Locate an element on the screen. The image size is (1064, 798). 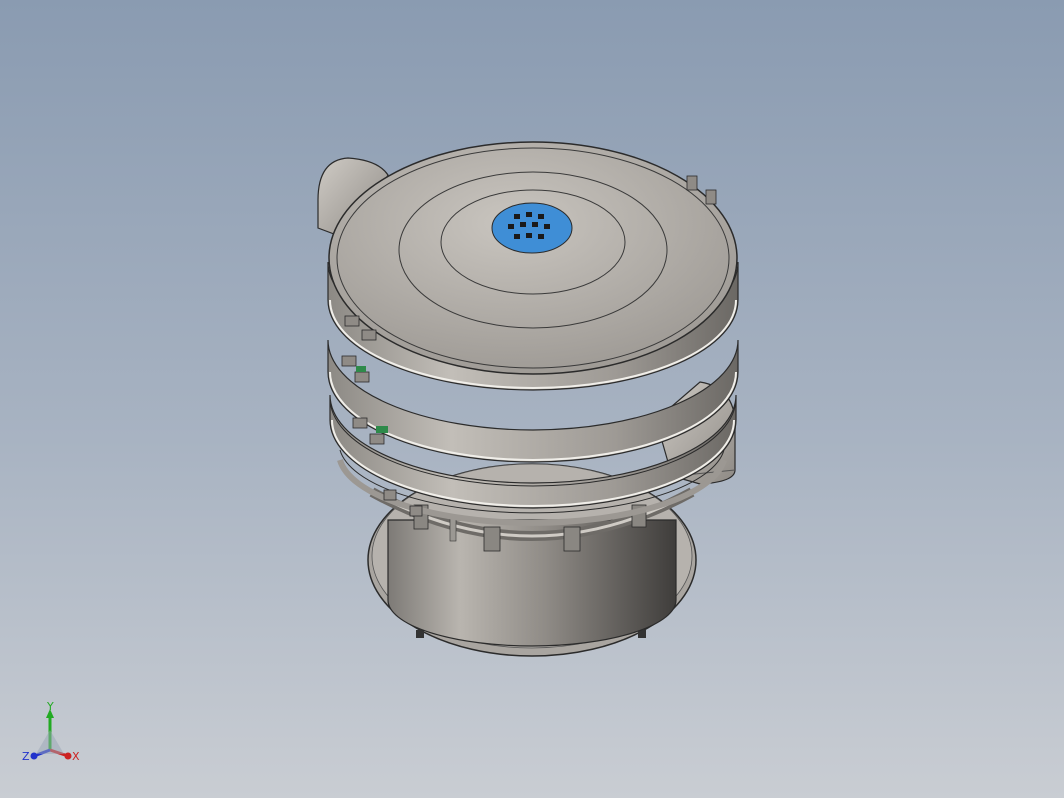
y-axis-label: Y is located at coordinates (50, 706).